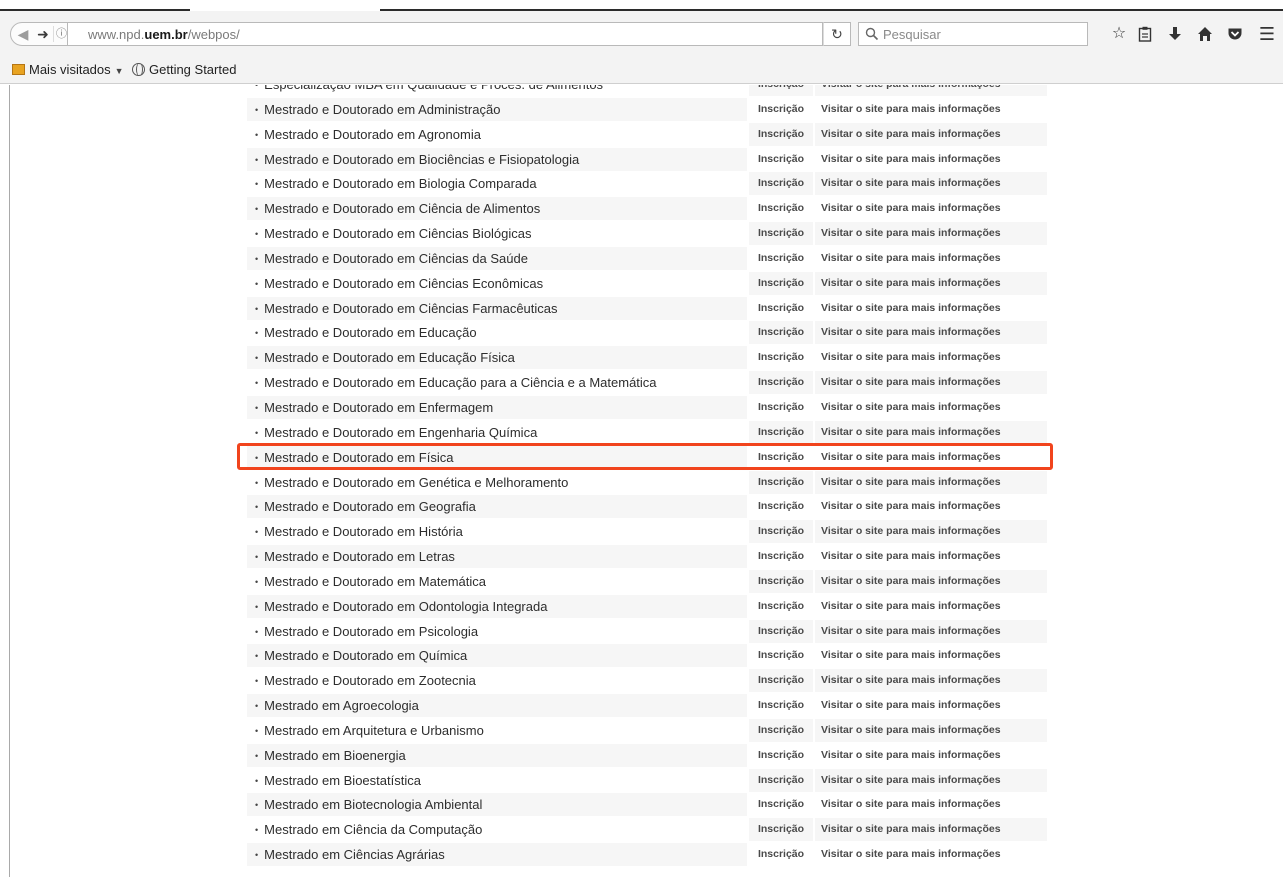  Describe the element at coordinates (497, 805) in the screenshot. I see `course-name: Mestrado em Biotecnologia Ambiental` at that location.